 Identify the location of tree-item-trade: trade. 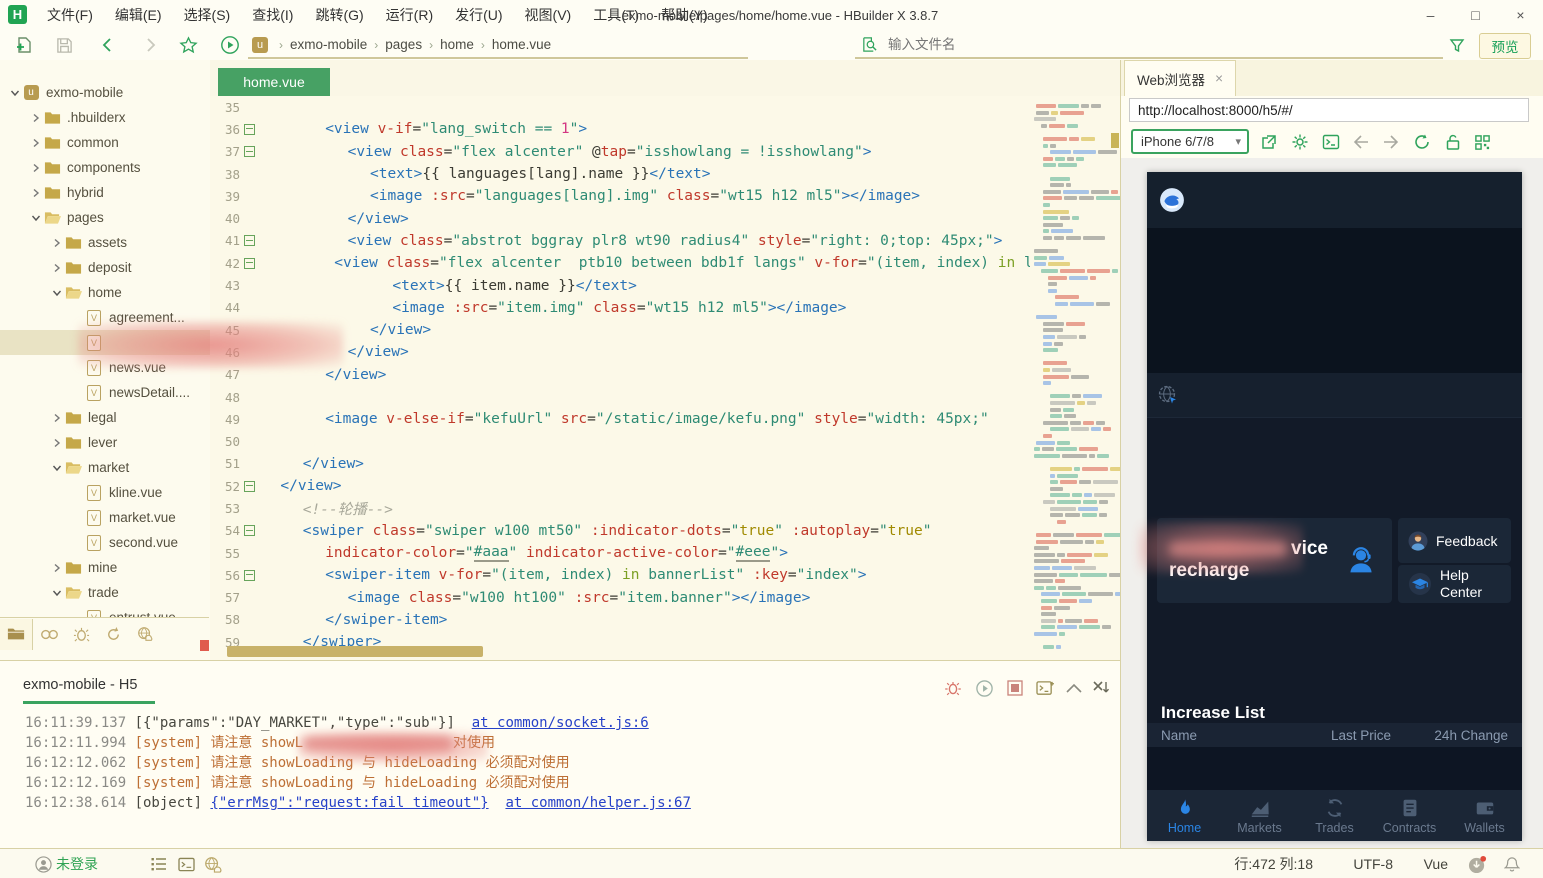
(105, 592).